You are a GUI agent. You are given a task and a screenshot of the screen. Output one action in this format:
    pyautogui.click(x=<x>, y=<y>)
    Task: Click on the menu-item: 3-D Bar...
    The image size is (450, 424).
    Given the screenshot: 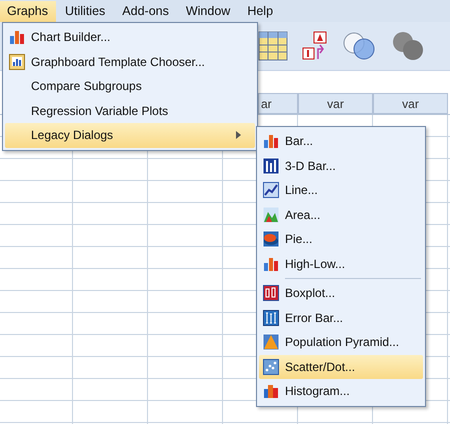 What is the action you would take?
    pyautogui.click(x=341, y=166)
    